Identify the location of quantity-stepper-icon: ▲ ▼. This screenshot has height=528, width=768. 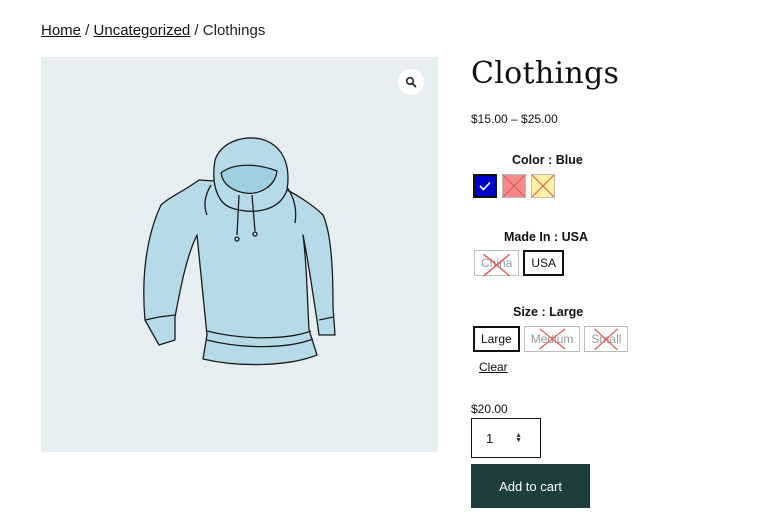
(518, 438).